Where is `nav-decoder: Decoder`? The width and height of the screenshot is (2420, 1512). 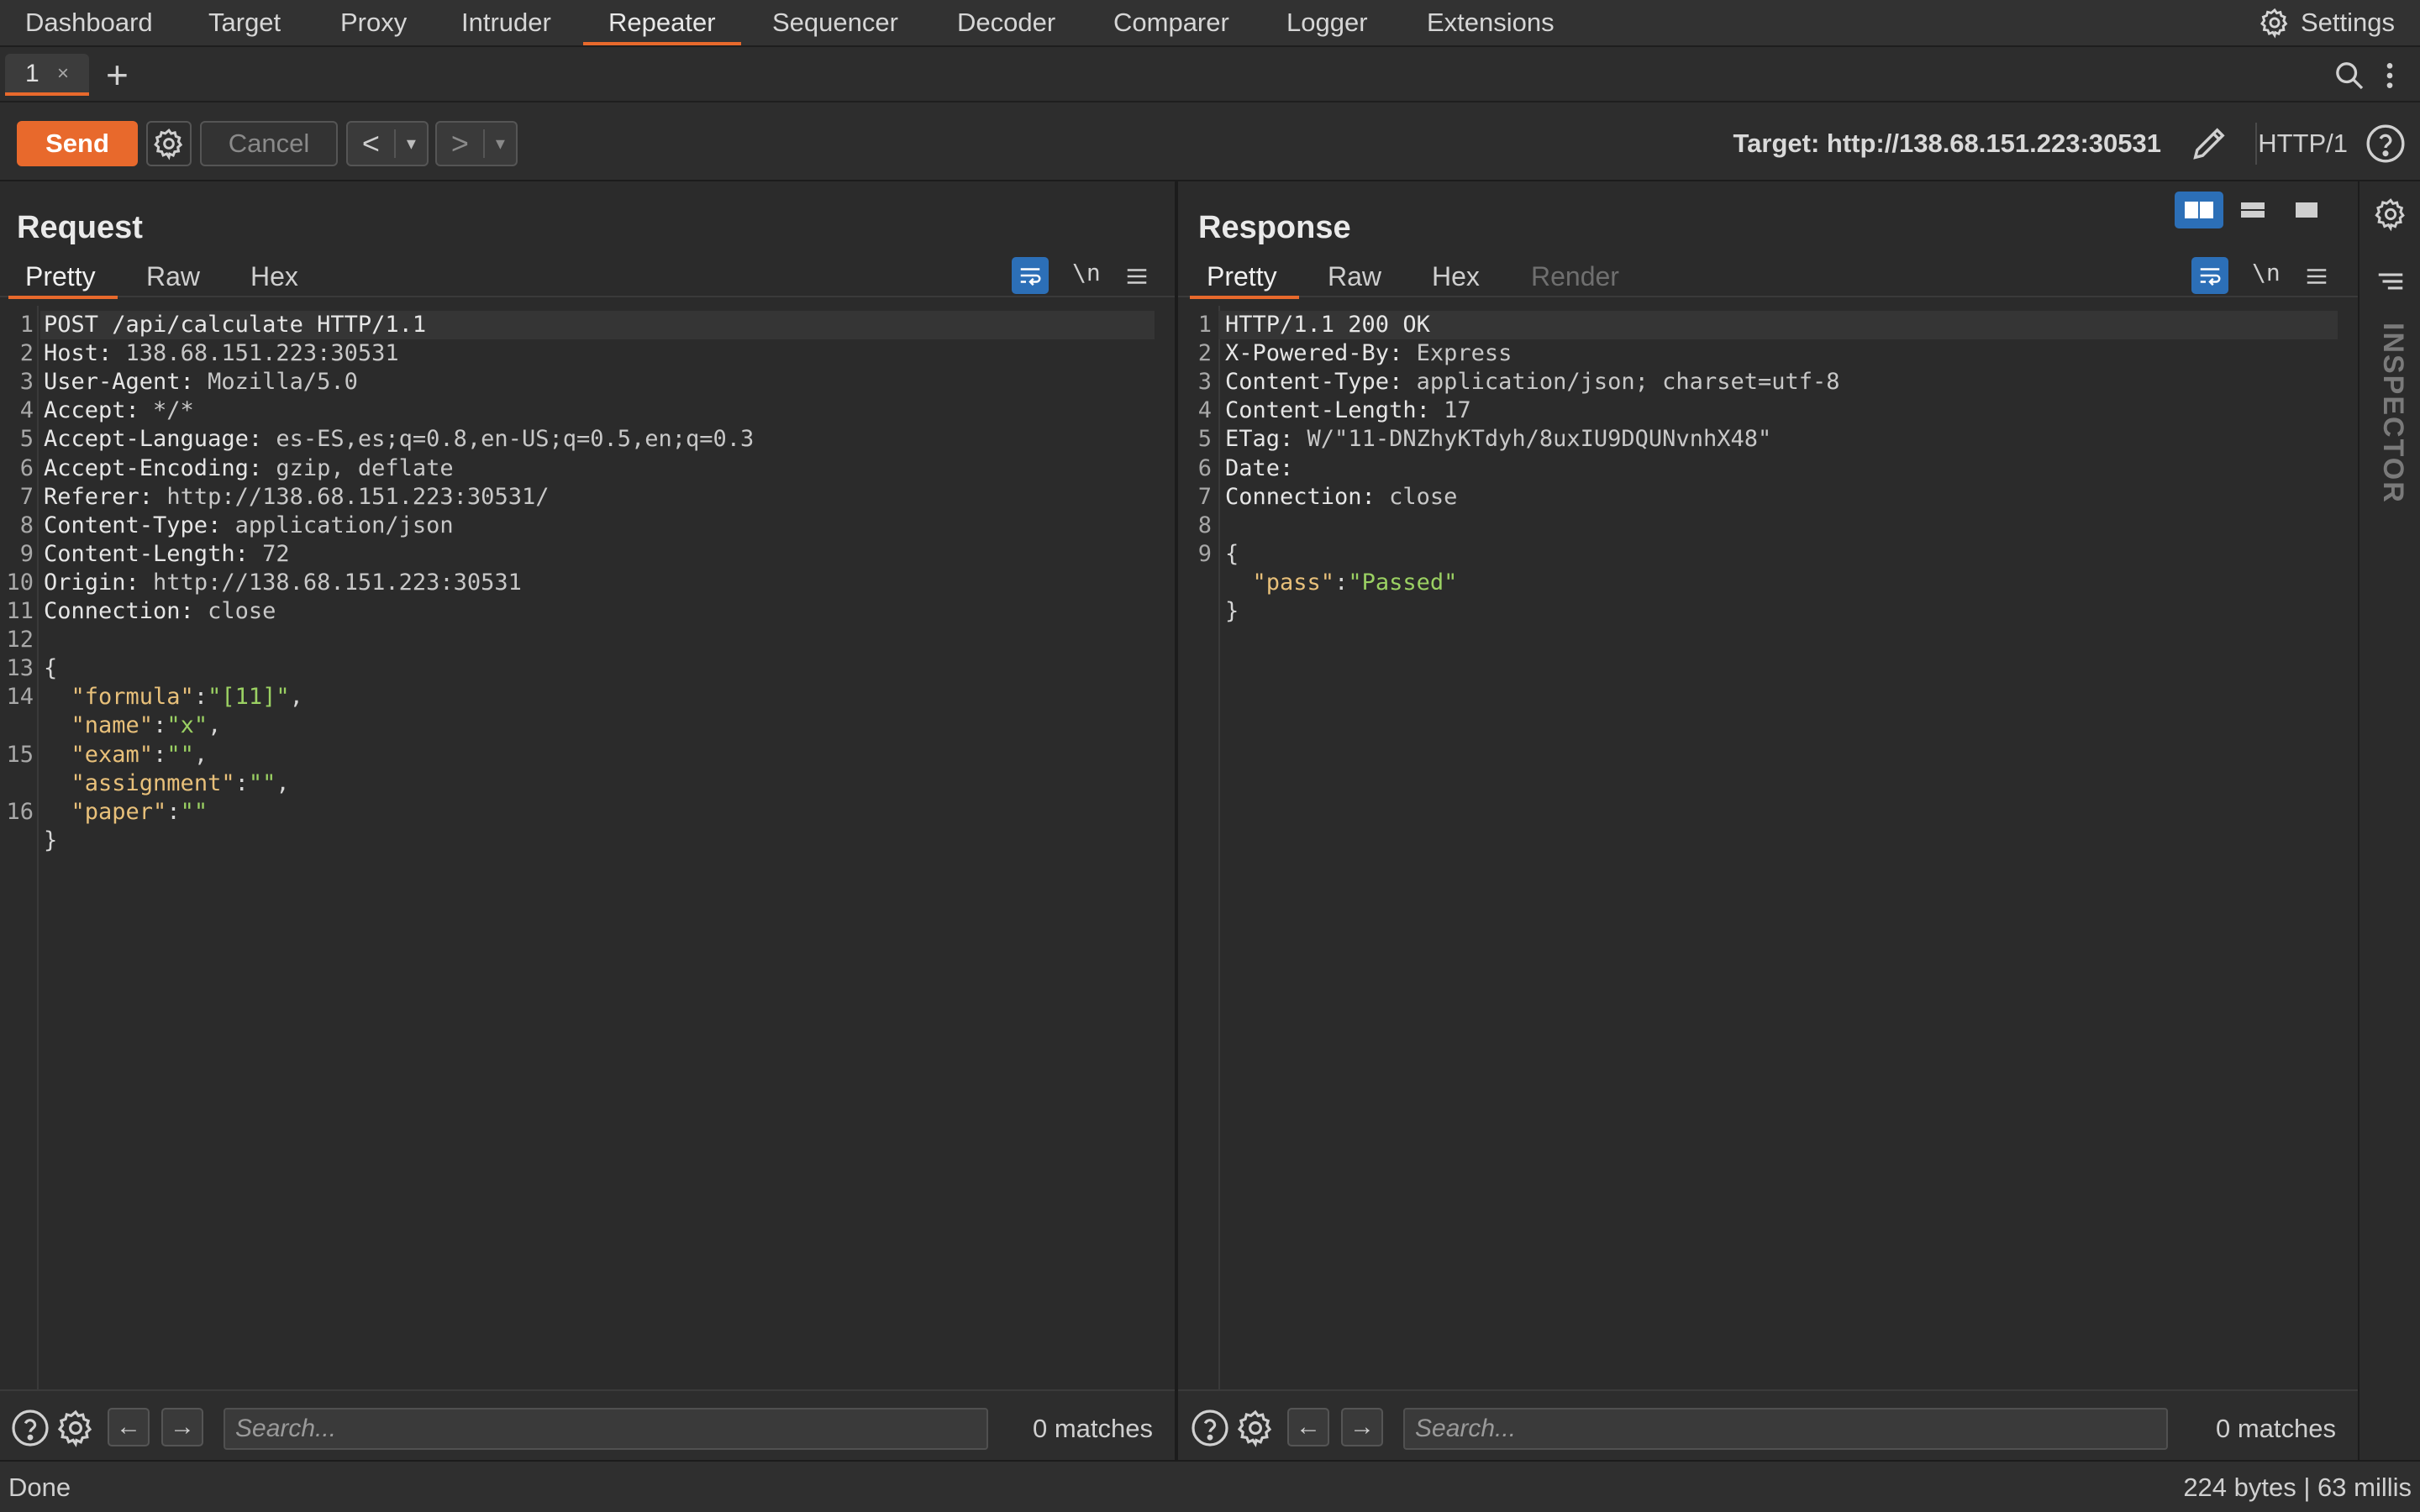 nav-decoder: Decoder is located at coordinates (1006, 22).